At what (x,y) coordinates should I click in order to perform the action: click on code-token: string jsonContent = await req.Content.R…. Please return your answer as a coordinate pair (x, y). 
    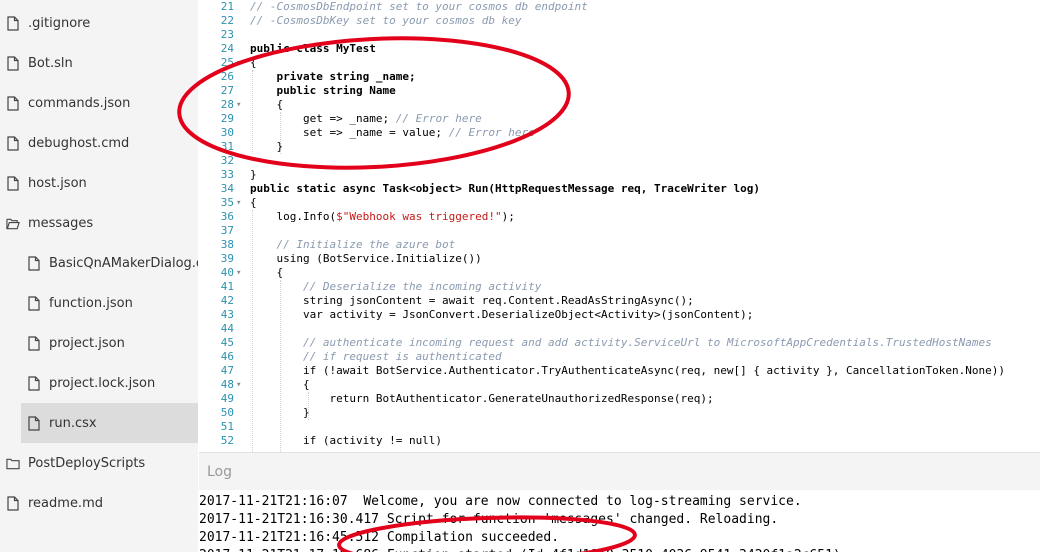
    Looking at the image, I should click on (472, 300).